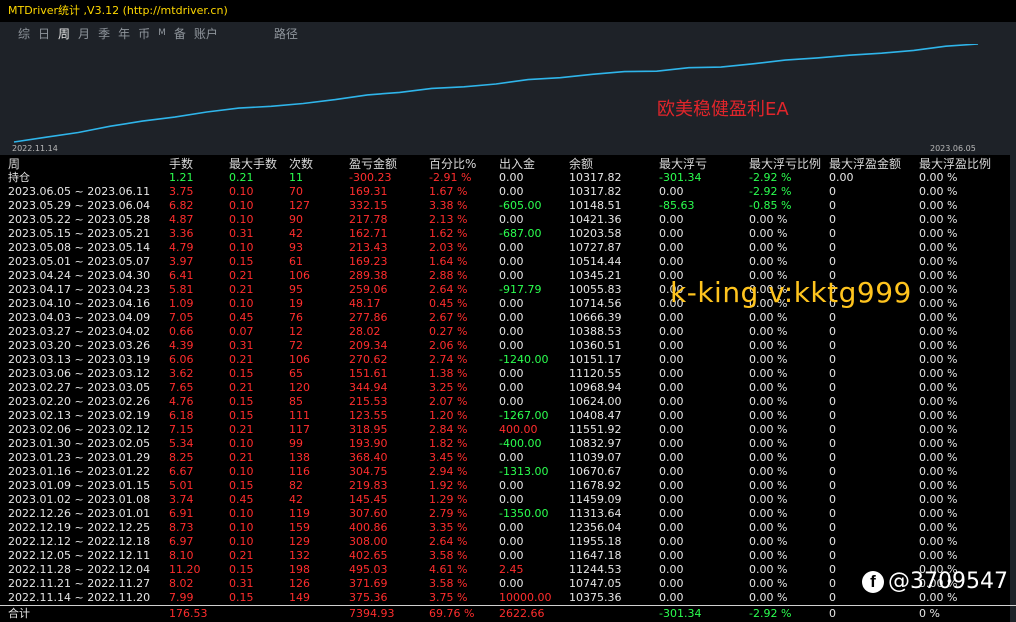 The width and height of the screenshot is (1016, 622). Describe the element at coordinates (286, 33) in the screenshot. I see `tab-path: 路径` at that location.